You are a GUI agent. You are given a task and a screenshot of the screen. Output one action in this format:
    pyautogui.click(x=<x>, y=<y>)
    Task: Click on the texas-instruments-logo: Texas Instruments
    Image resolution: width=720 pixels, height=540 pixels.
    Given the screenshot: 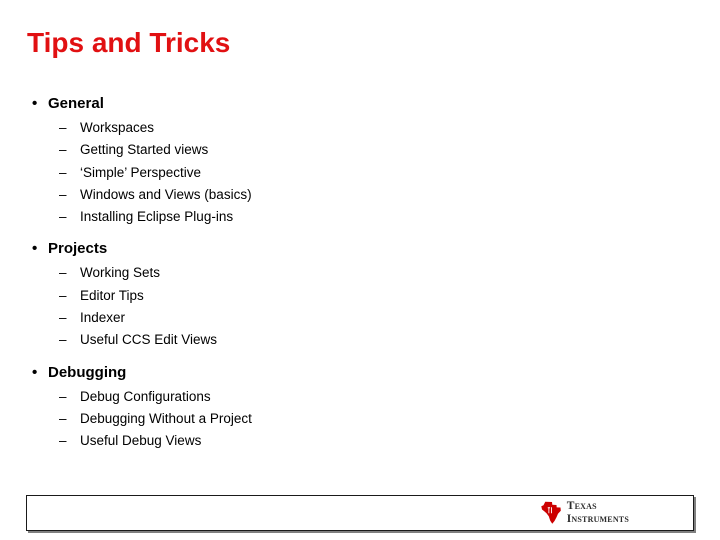 What is the action you would take?
    pyautogui.click(x=584, y=512)
    